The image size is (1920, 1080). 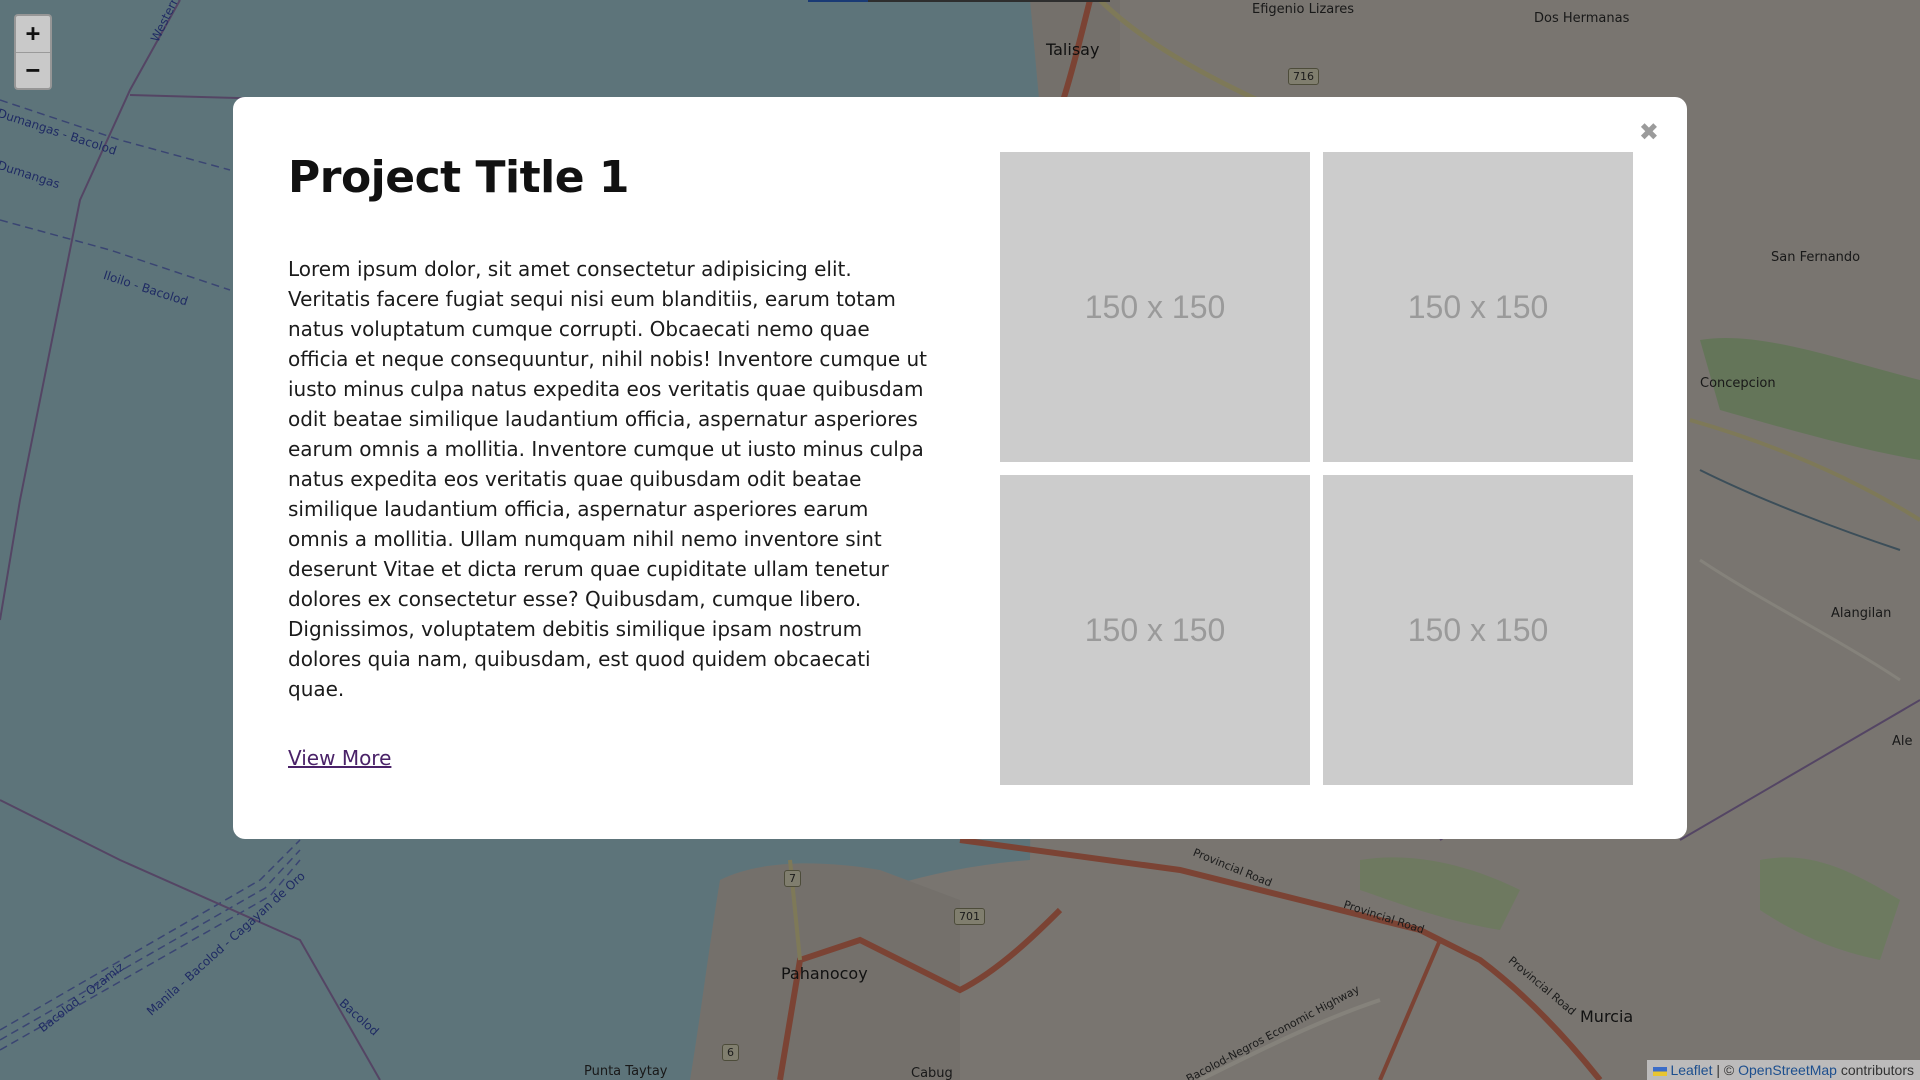 I want to click on zoom-out-button: −, so click(x=33, y=70).